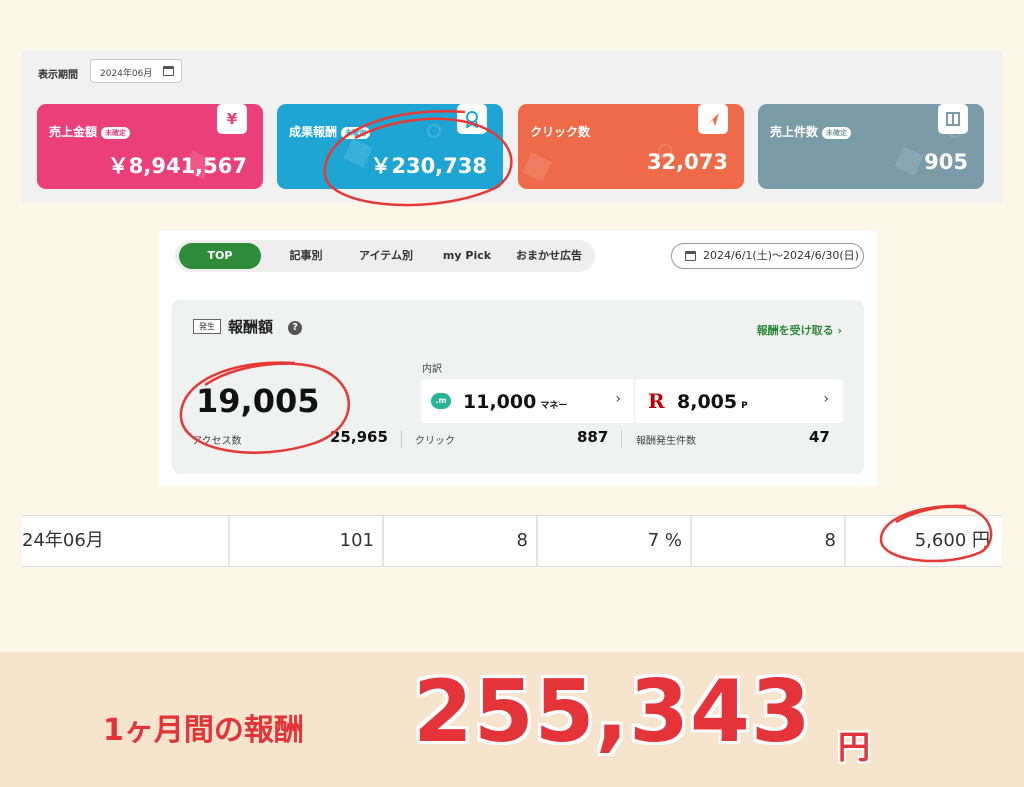 The height and width of the screenshot is (787, 1024). What do you see at coordinates (126, 74) in the screenshot?
I see `period-value: 2024年06月` at bounding box center [126, 74].